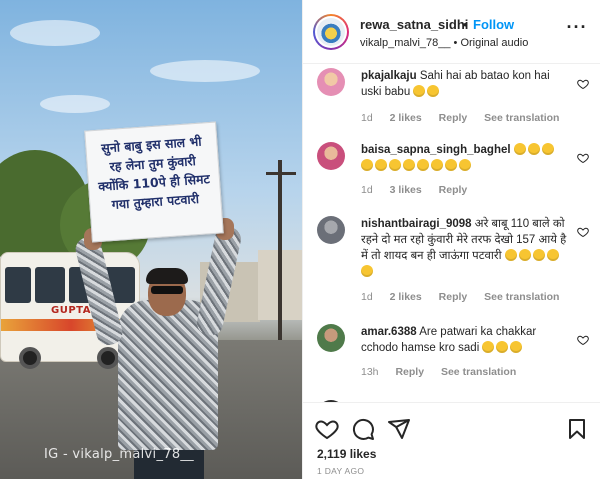 This screenshot has height=479, width=600. Describe the element at coordinates (167, 290) in the screenshot. I see `sunglasses` at that location.